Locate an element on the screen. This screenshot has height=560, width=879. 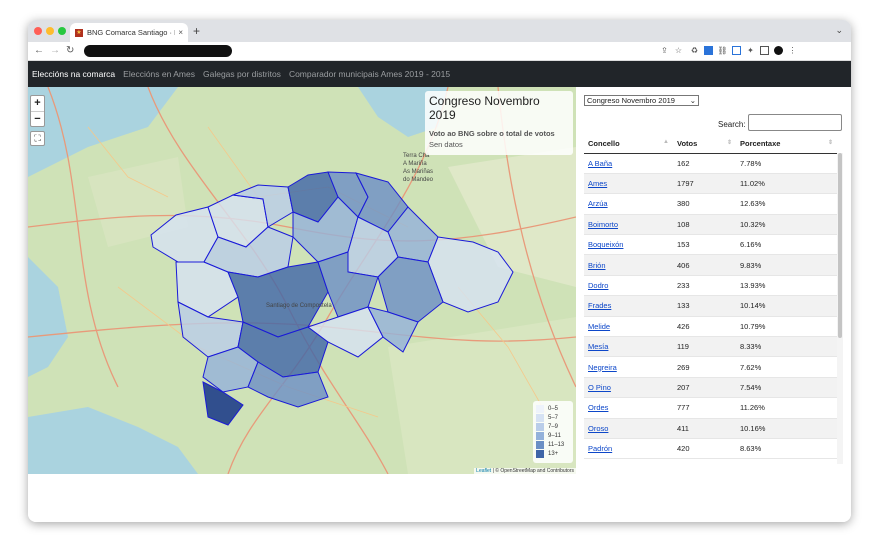
cell-concello: Ames is located at coordinates (628, 184).